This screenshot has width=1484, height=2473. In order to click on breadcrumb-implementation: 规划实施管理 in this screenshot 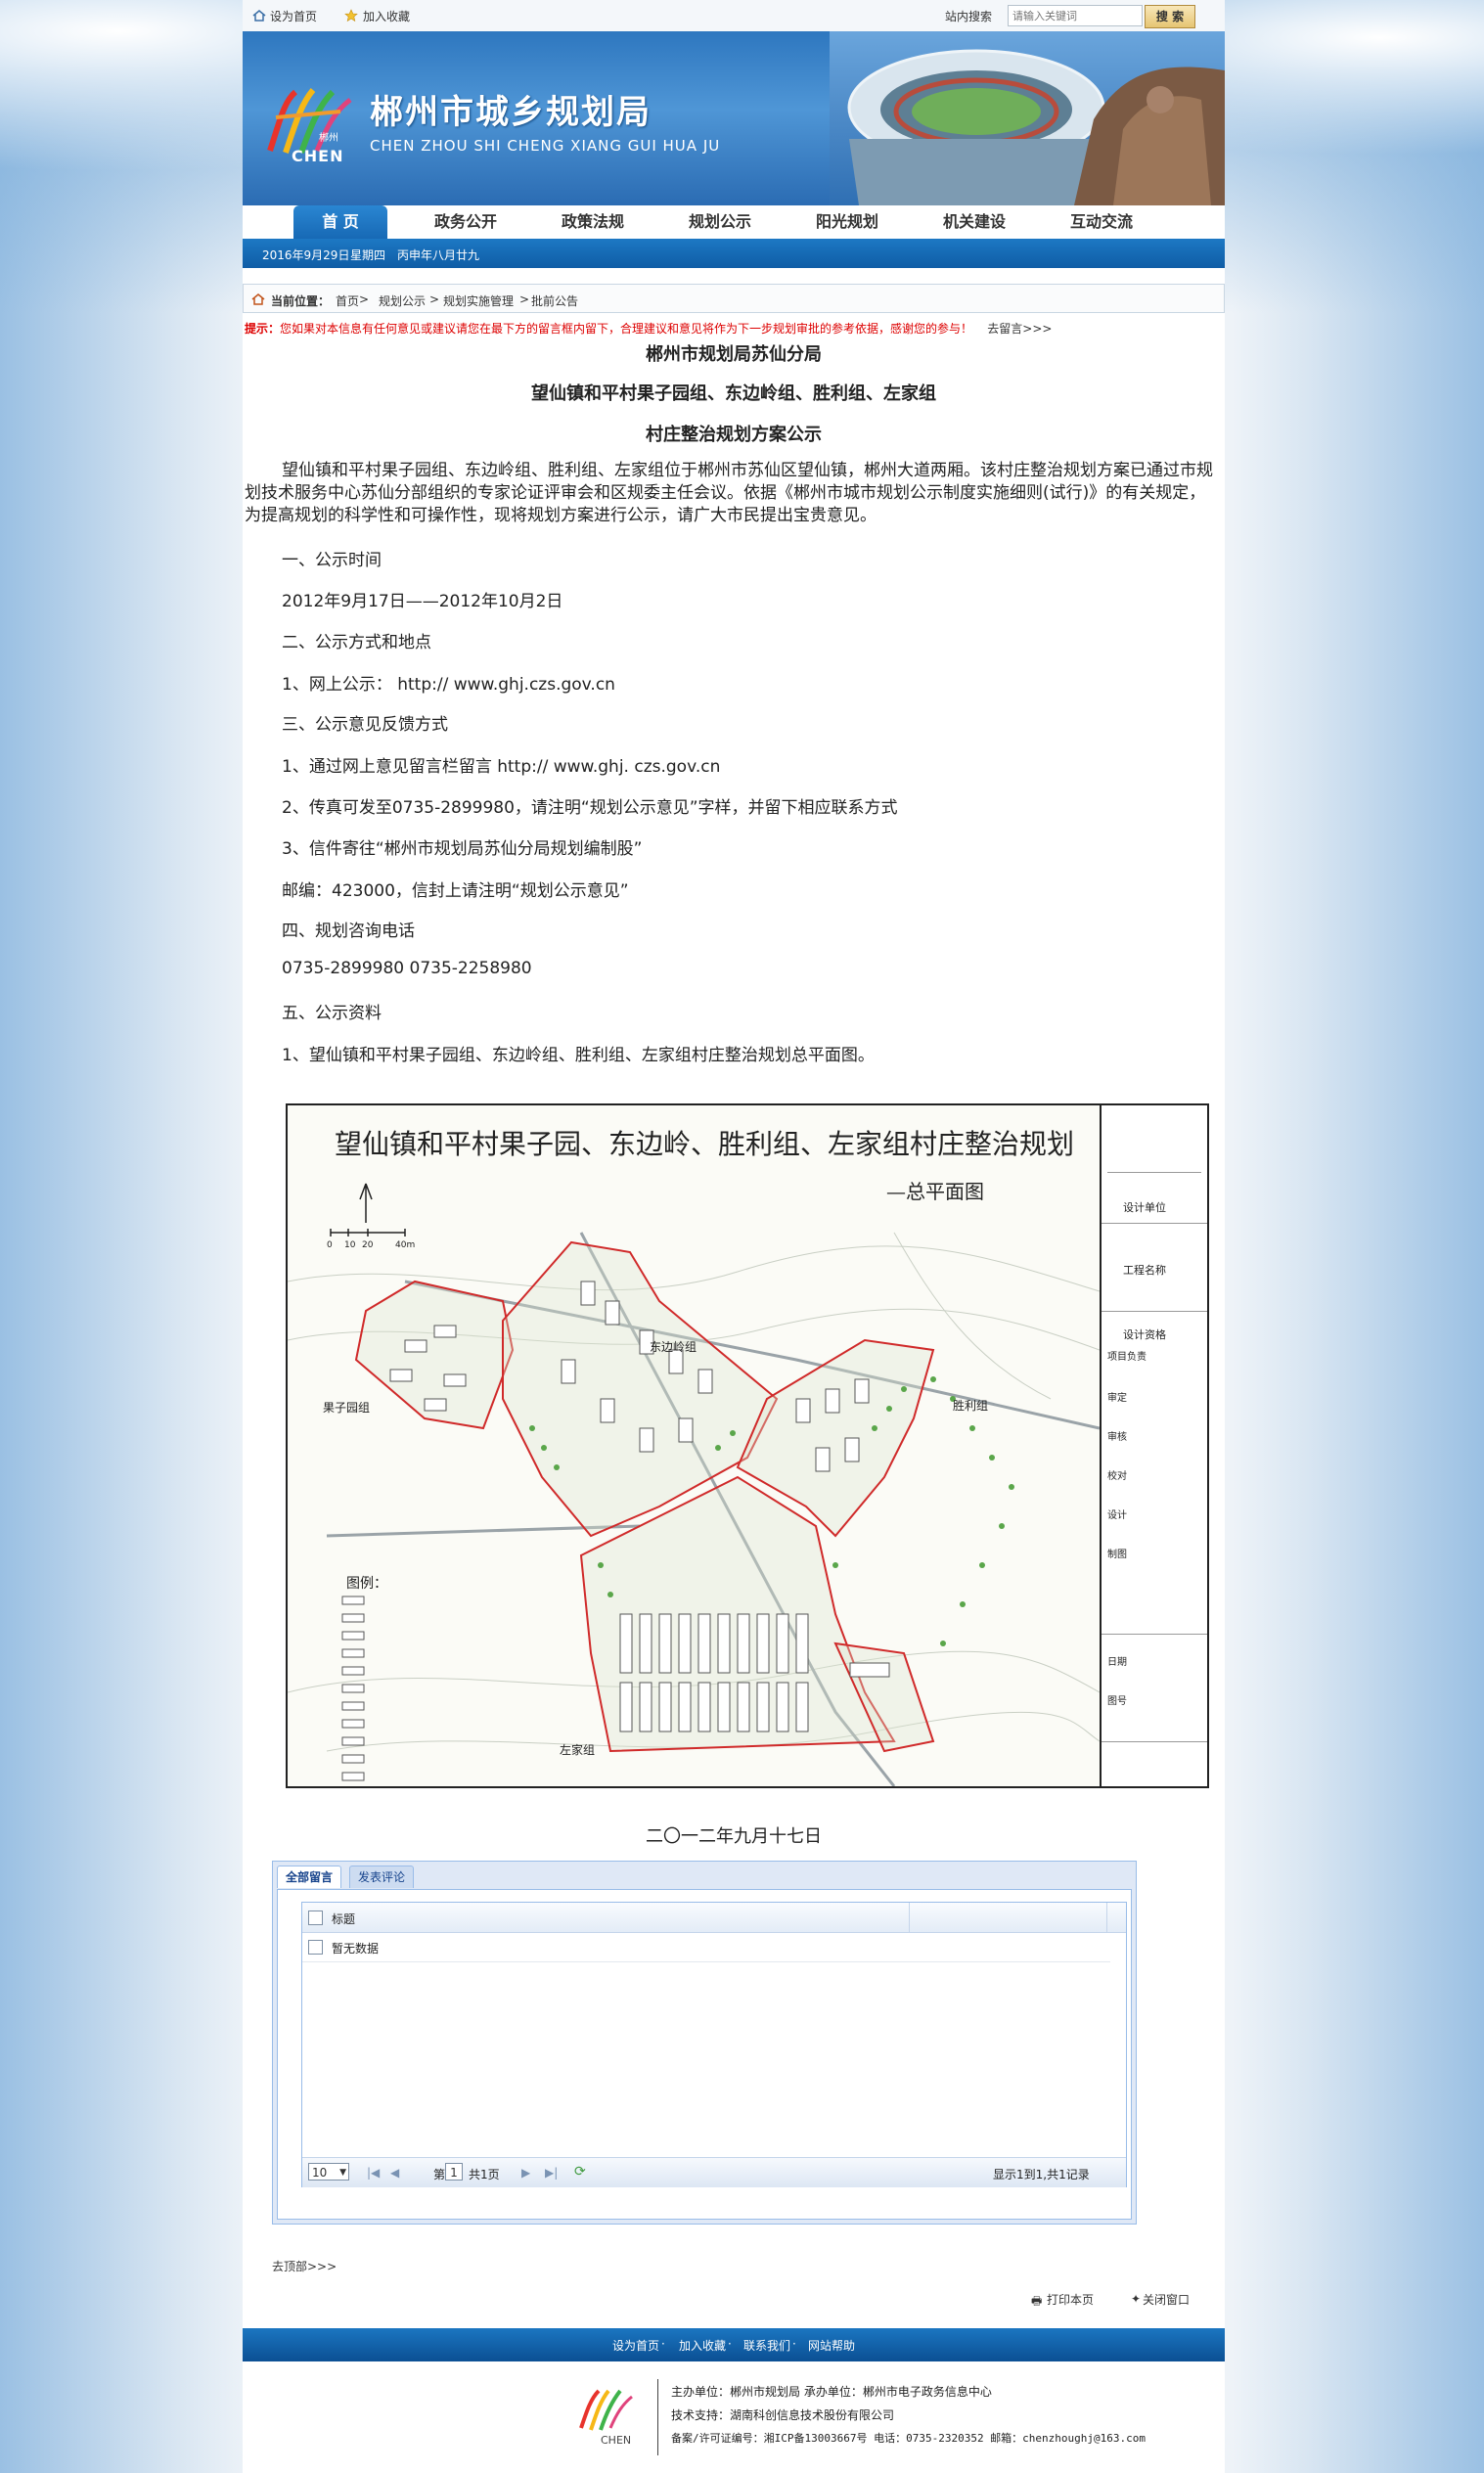, I will do `click(478, 300)`.